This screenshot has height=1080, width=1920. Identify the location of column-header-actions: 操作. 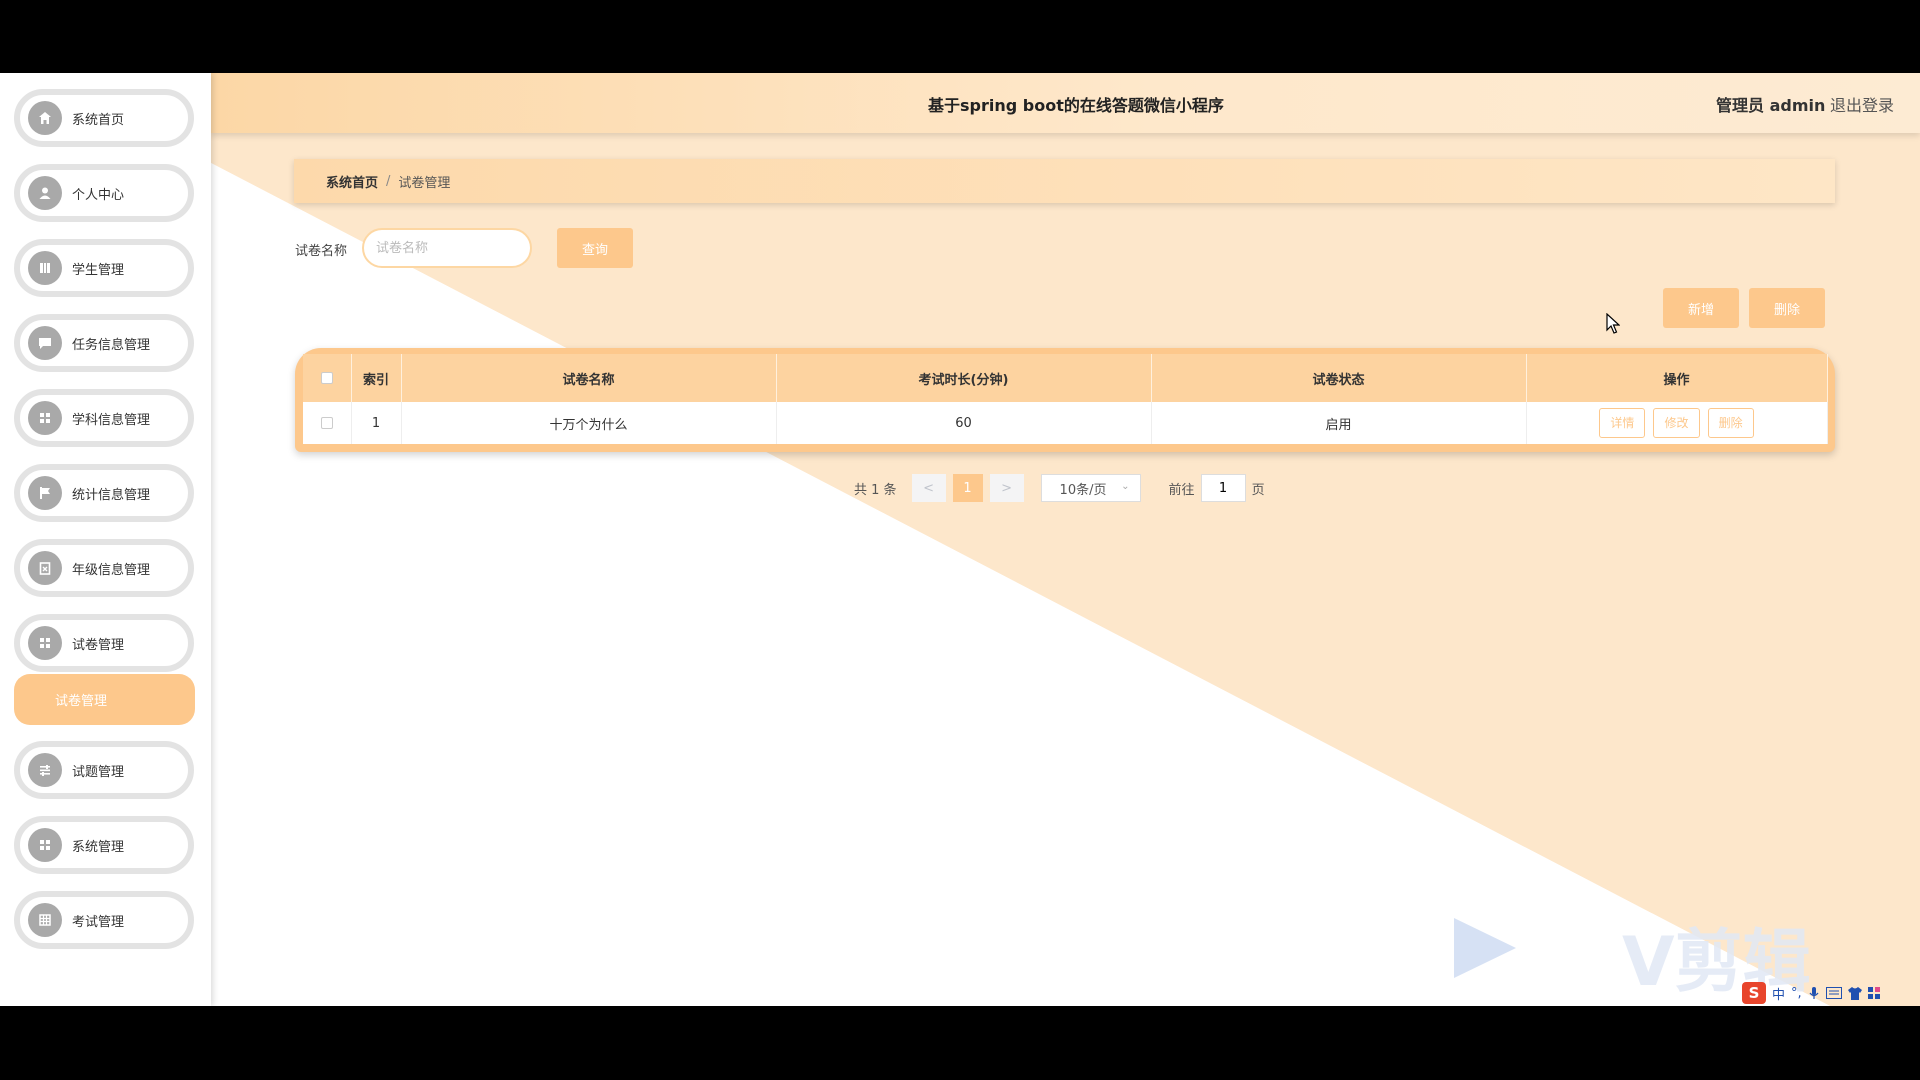
(1677, 378).